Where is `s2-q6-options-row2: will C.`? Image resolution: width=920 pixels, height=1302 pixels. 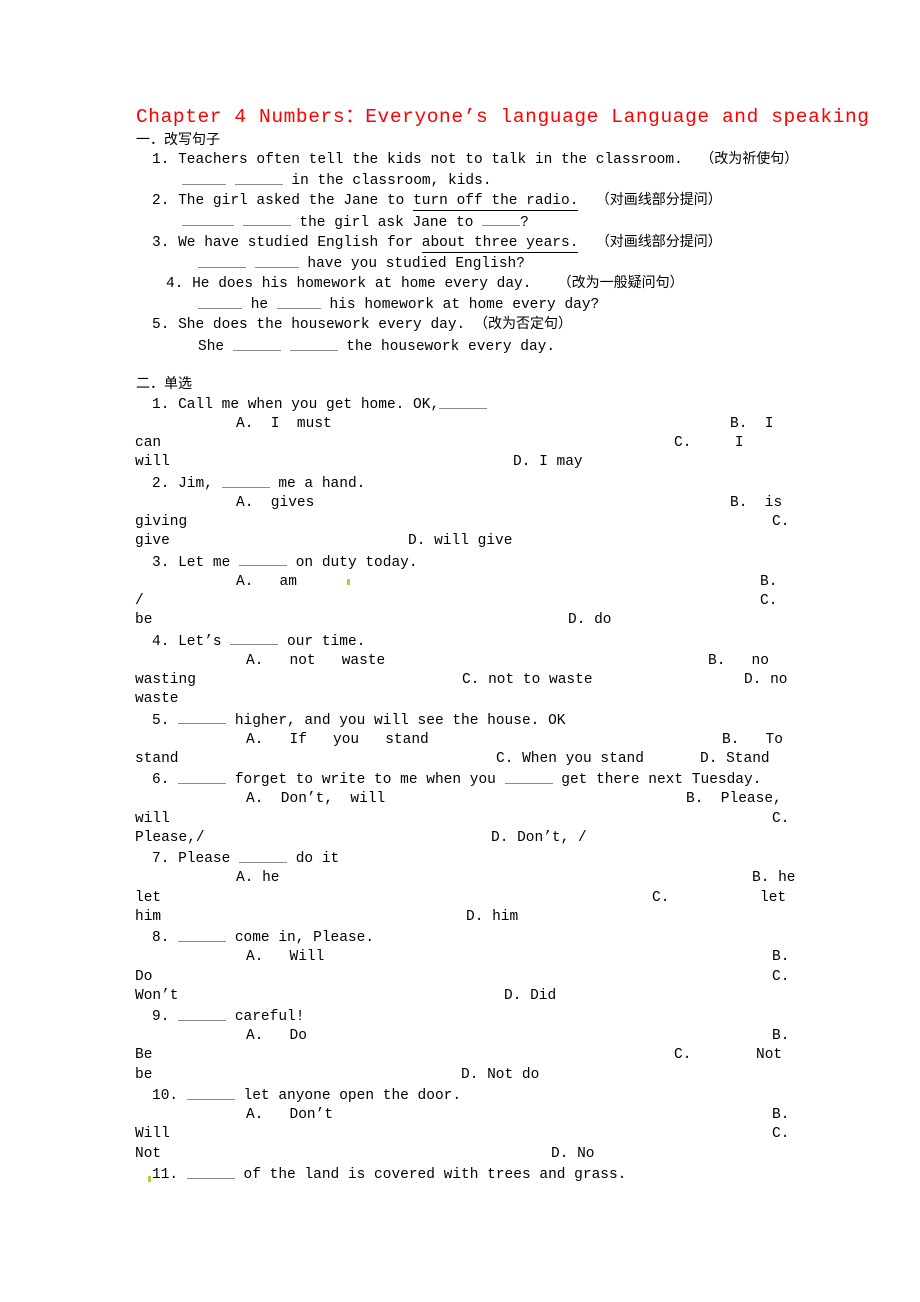 s2-q6-options-row2: will C. is located at coordinates (477, 819).